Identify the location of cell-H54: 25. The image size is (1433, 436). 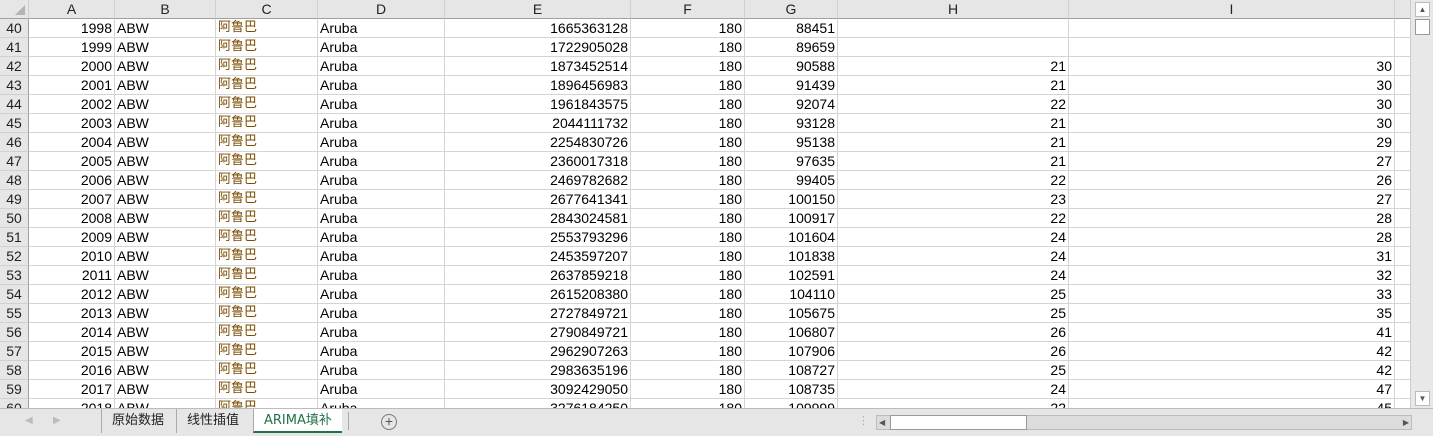
(953, 294).